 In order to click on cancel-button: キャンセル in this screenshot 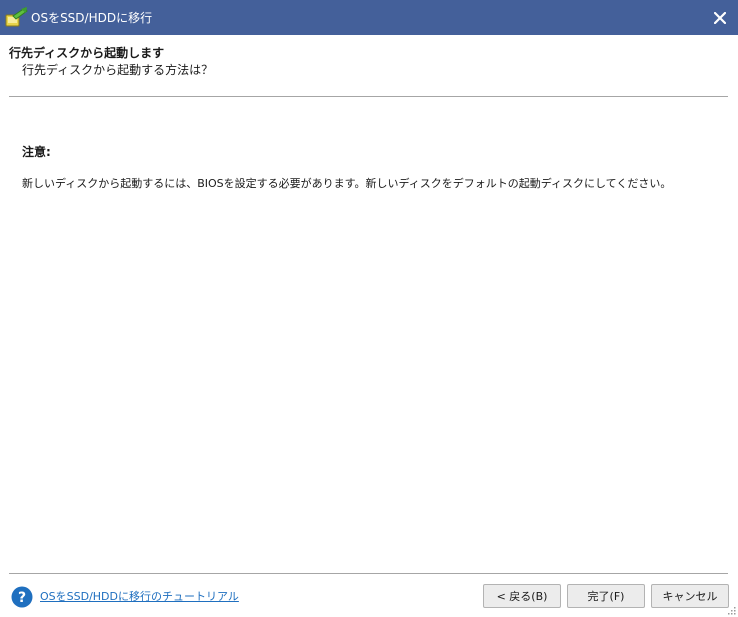, I will do `click(690, 596)`.